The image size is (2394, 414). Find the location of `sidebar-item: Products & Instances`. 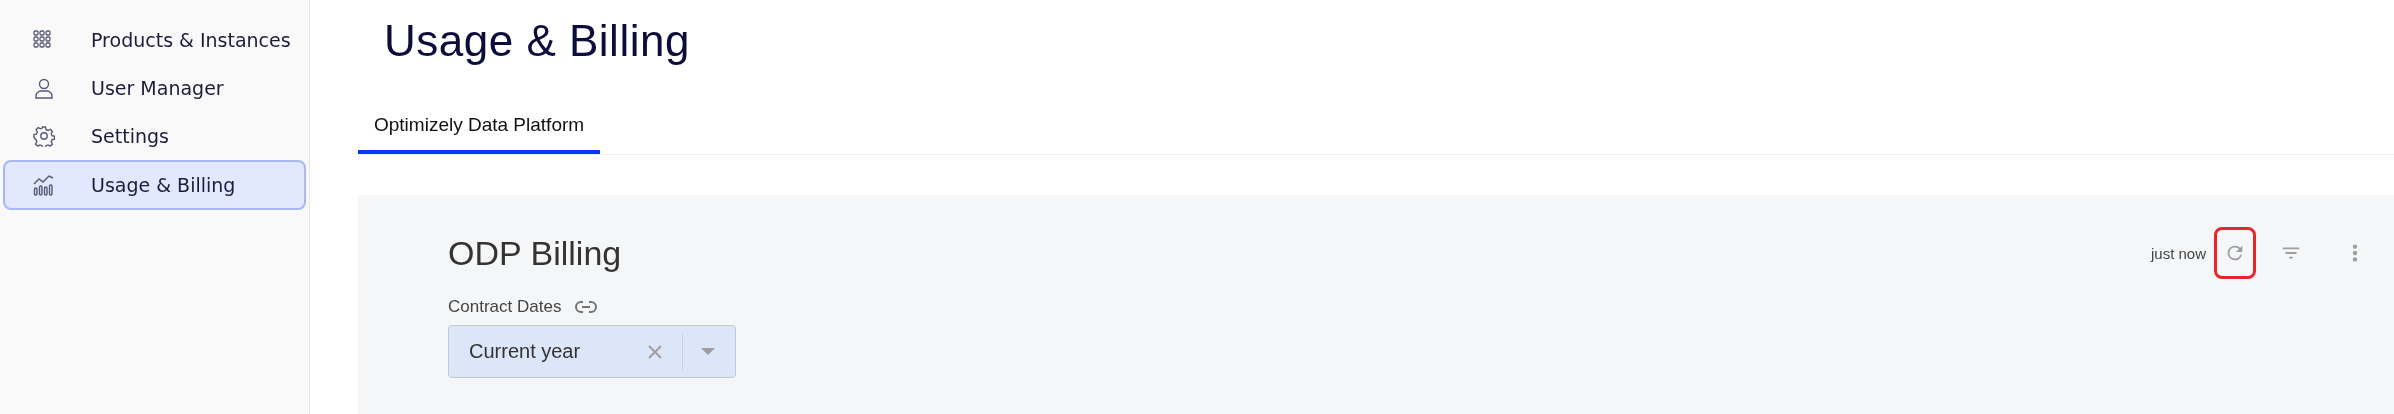

sidebar-item: Products & Instances is located at coordinates (154, 40).